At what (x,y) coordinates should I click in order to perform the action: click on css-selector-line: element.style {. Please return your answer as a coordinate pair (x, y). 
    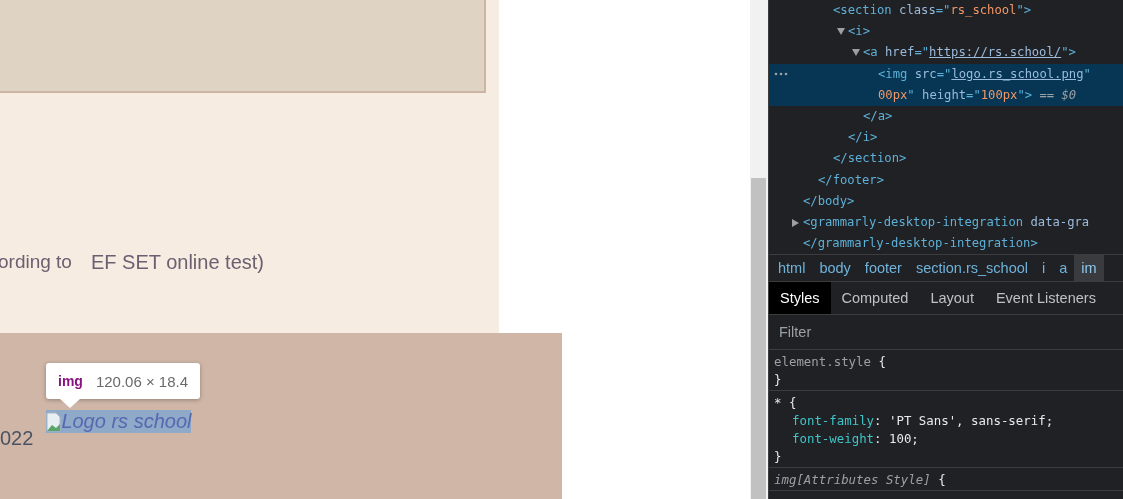
    Looking at the image, I should click on (830, 362).